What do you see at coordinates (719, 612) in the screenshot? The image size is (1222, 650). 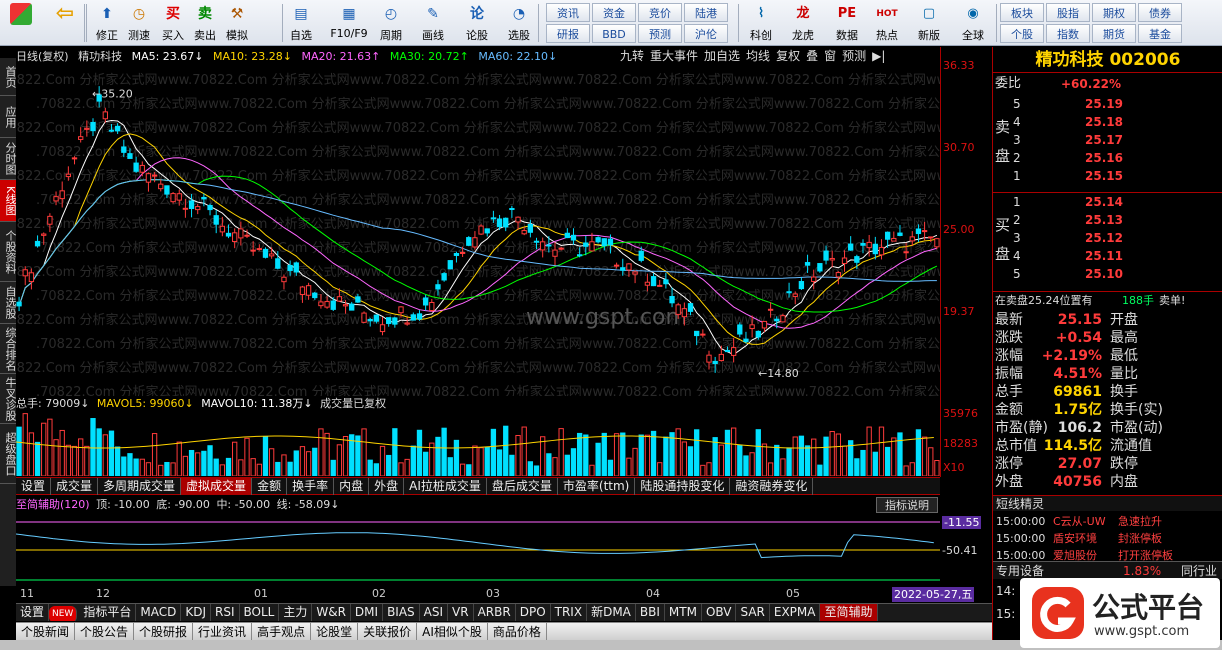 I see `indicator-tab: OBV` at bounding box center [719, 612].